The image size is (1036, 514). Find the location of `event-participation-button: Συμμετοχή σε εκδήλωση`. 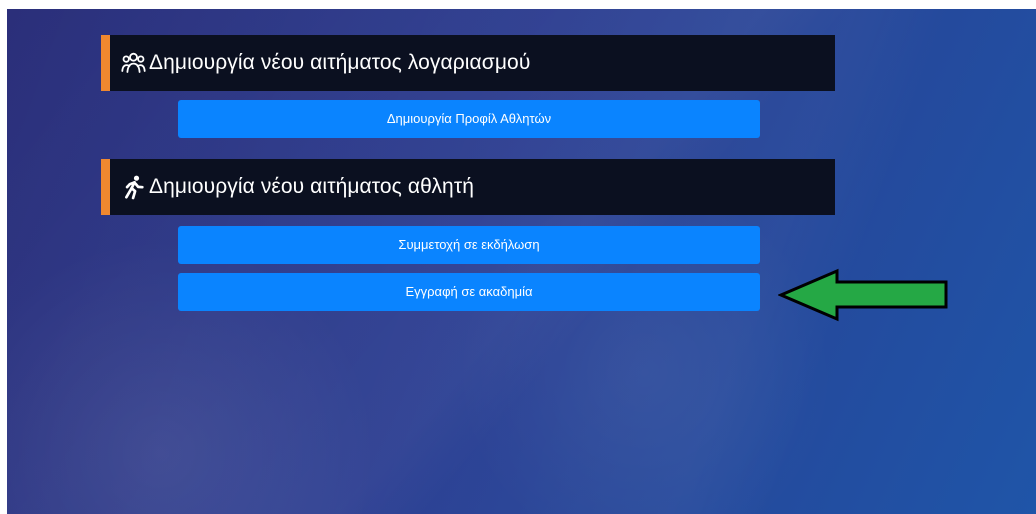

event-participation-button: Συμμετοχή σε εκδήλωση is located at coordinates (469, 245).